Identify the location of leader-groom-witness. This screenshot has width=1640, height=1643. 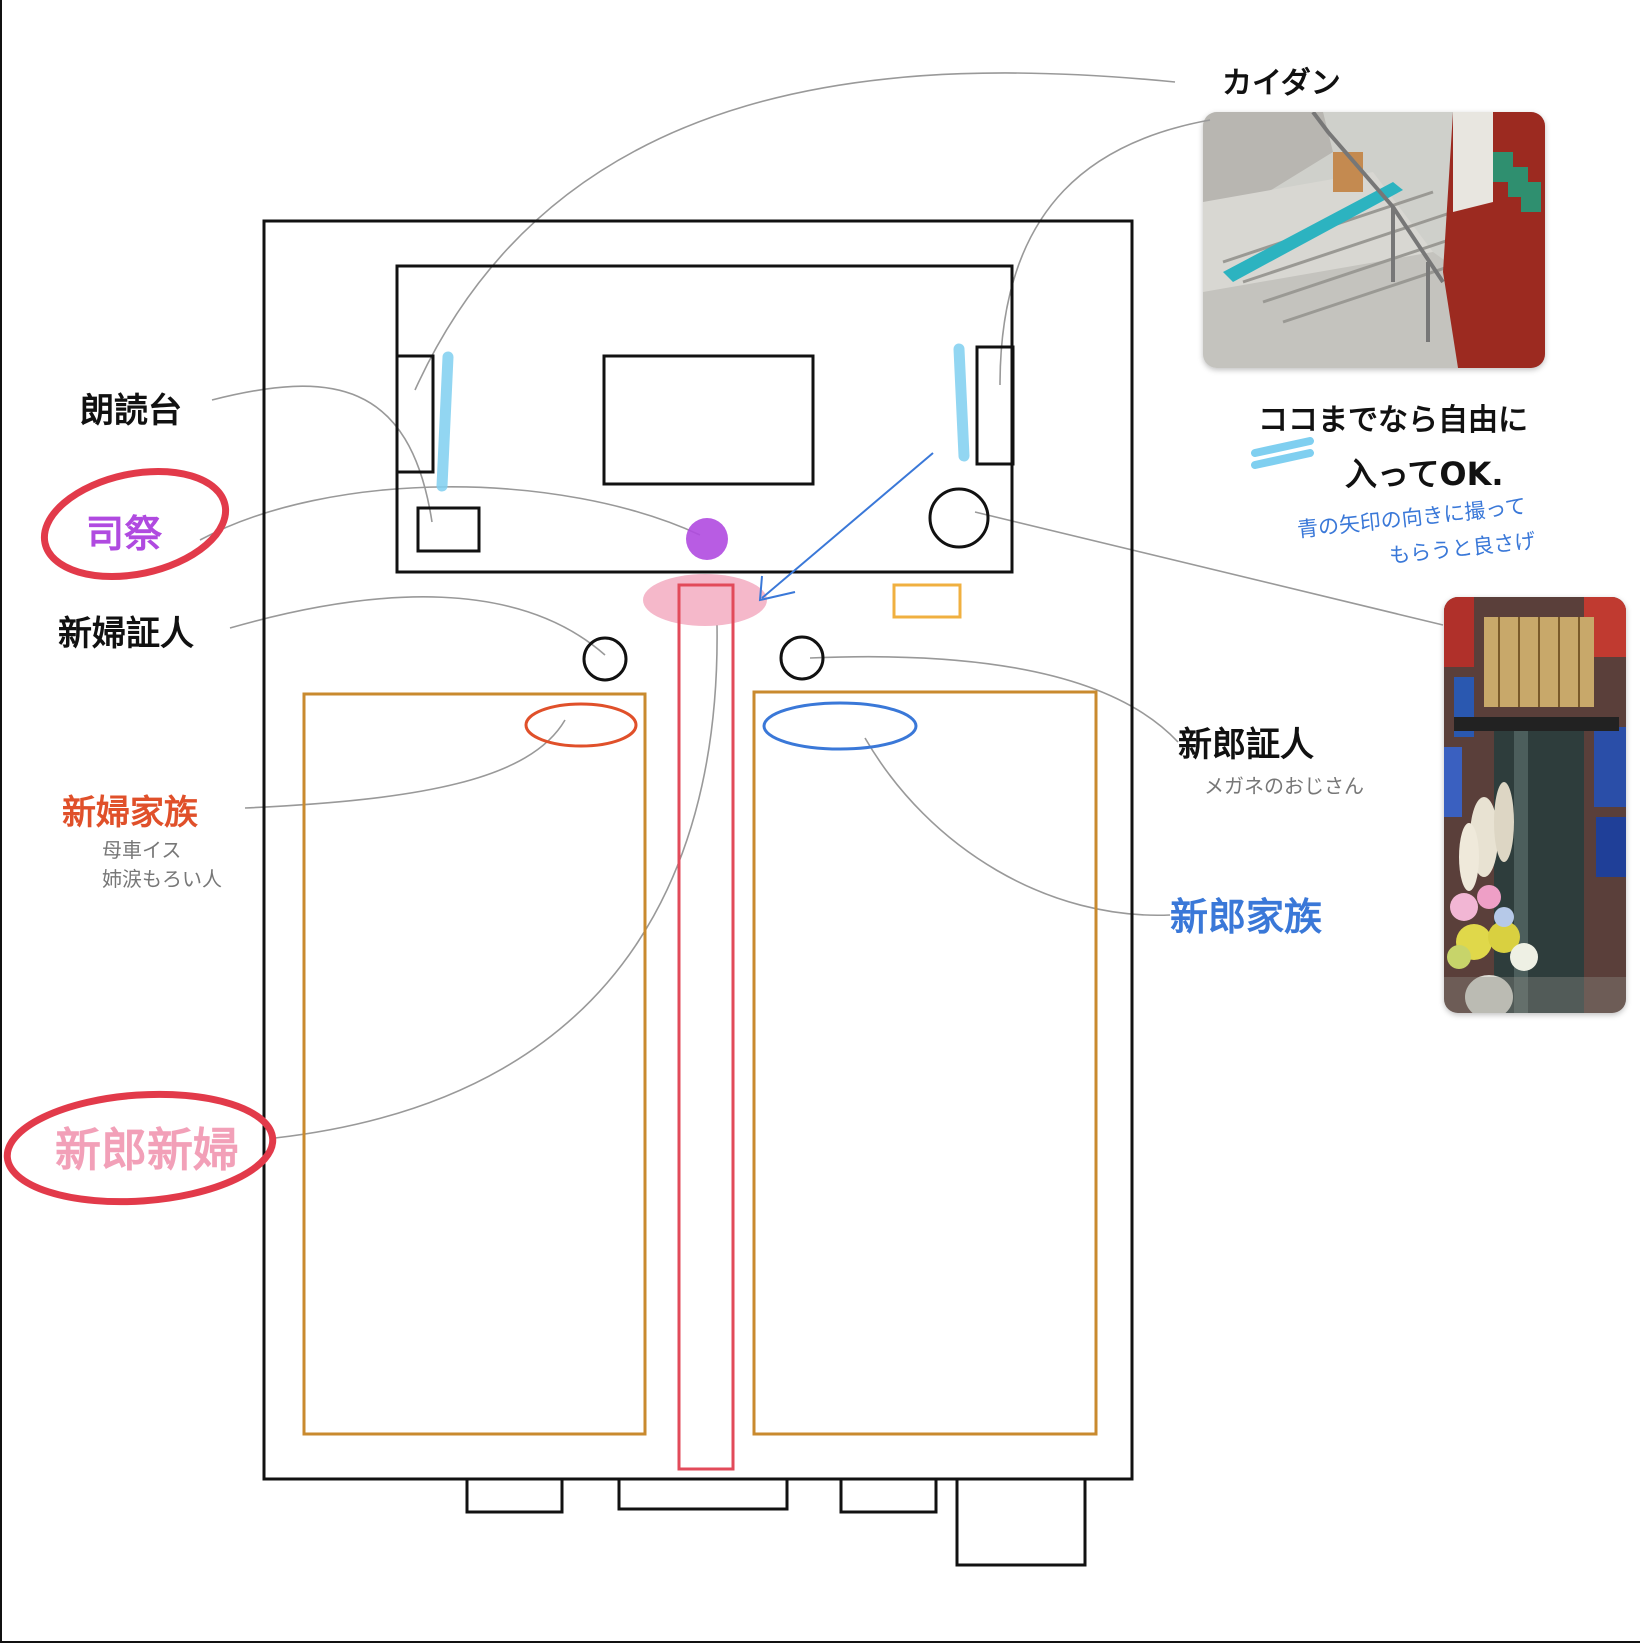
(994, 699).